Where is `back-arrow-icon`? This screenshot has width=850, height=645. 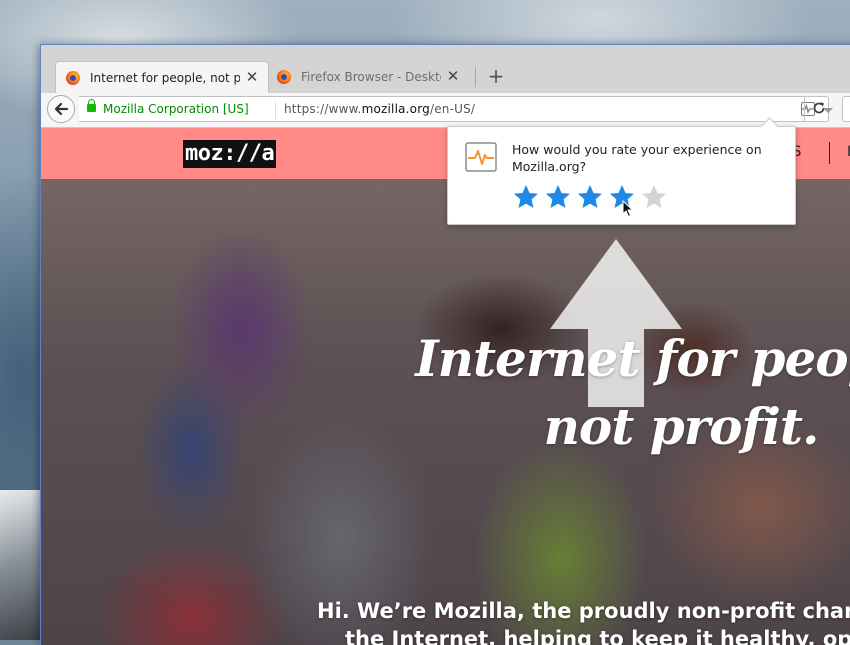 back-arrow-icon is located at coordinates (61, 109).